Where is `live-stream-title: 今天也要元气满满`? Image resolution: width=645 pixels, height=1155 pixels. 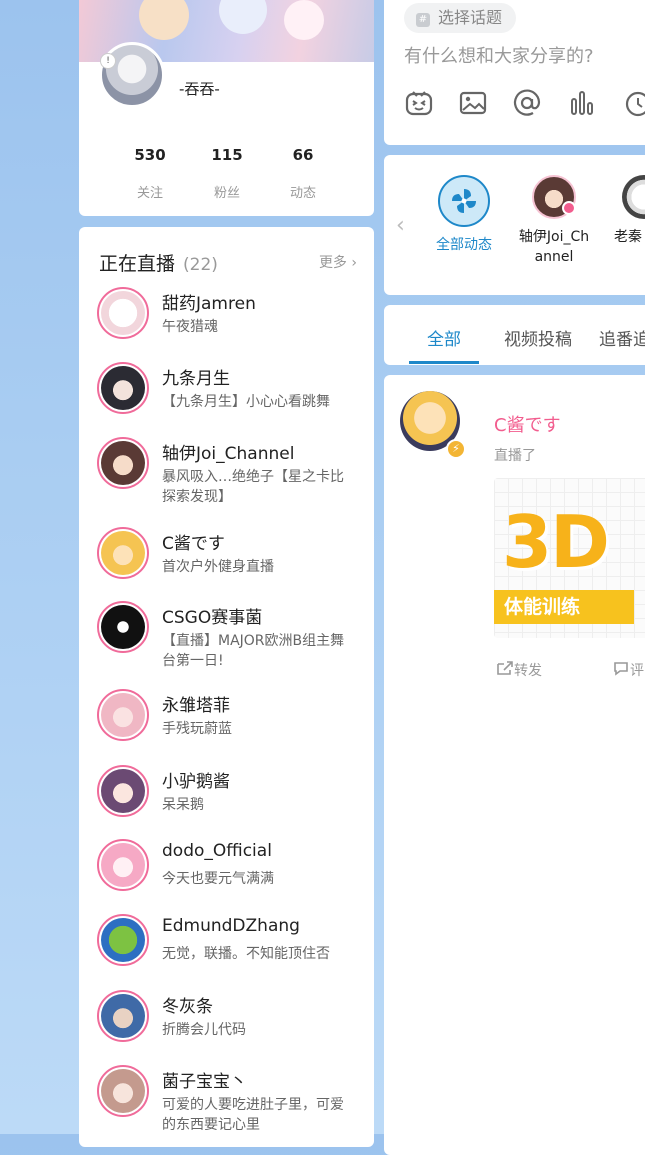
live-stream-title: 今天也要元气满满 is located at coordinates (259, 879).